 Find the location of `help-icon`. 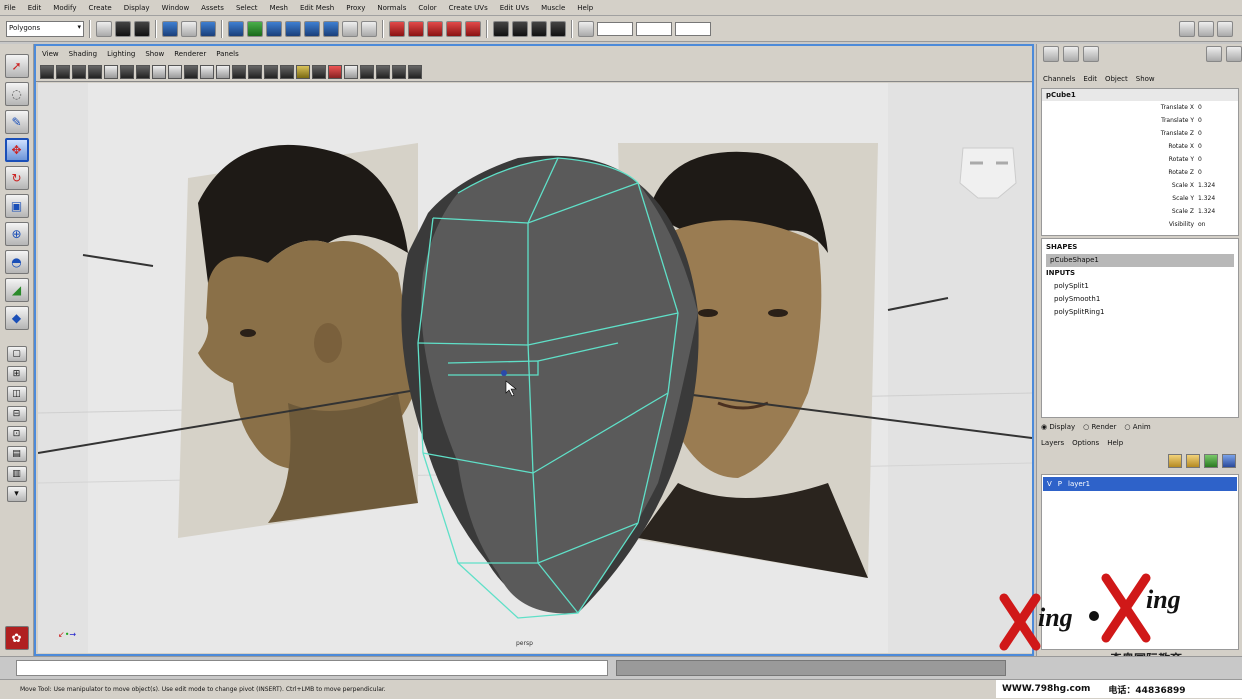

help-icon is located at coordinates (1214, 54).